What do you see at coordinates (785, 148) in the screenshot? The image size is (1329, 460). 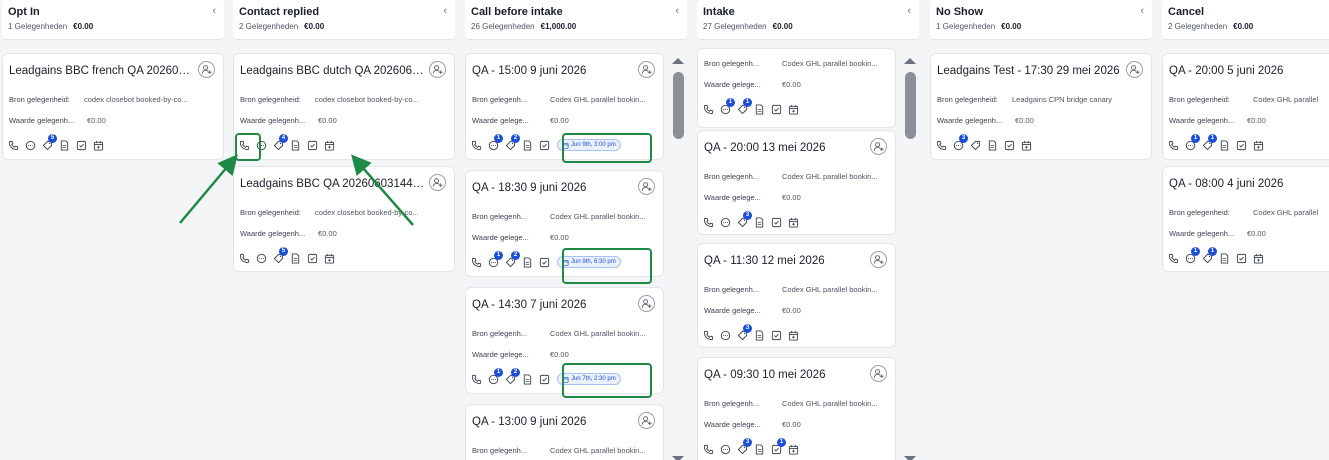 I see `card-title: QA - 20:00 13 mei 2026` at bounding box center [785, 148].